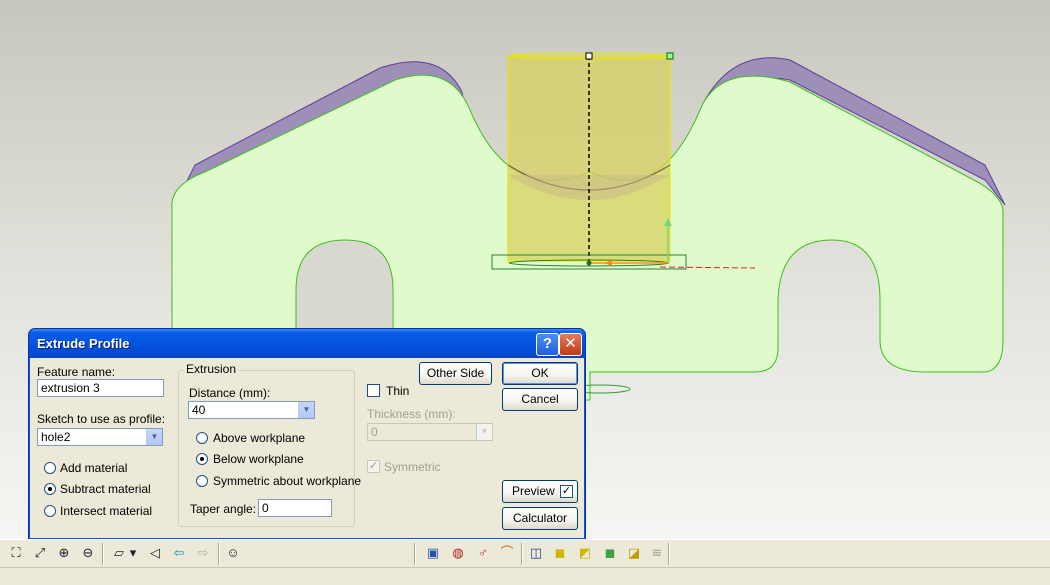 This screenshot has width=1050, height=585. What do you see at coordinates (287, 481) in the screenshot?
I see `symmetric-workplane-label: Symmetric about workplane` at bounding box center [287, 481].